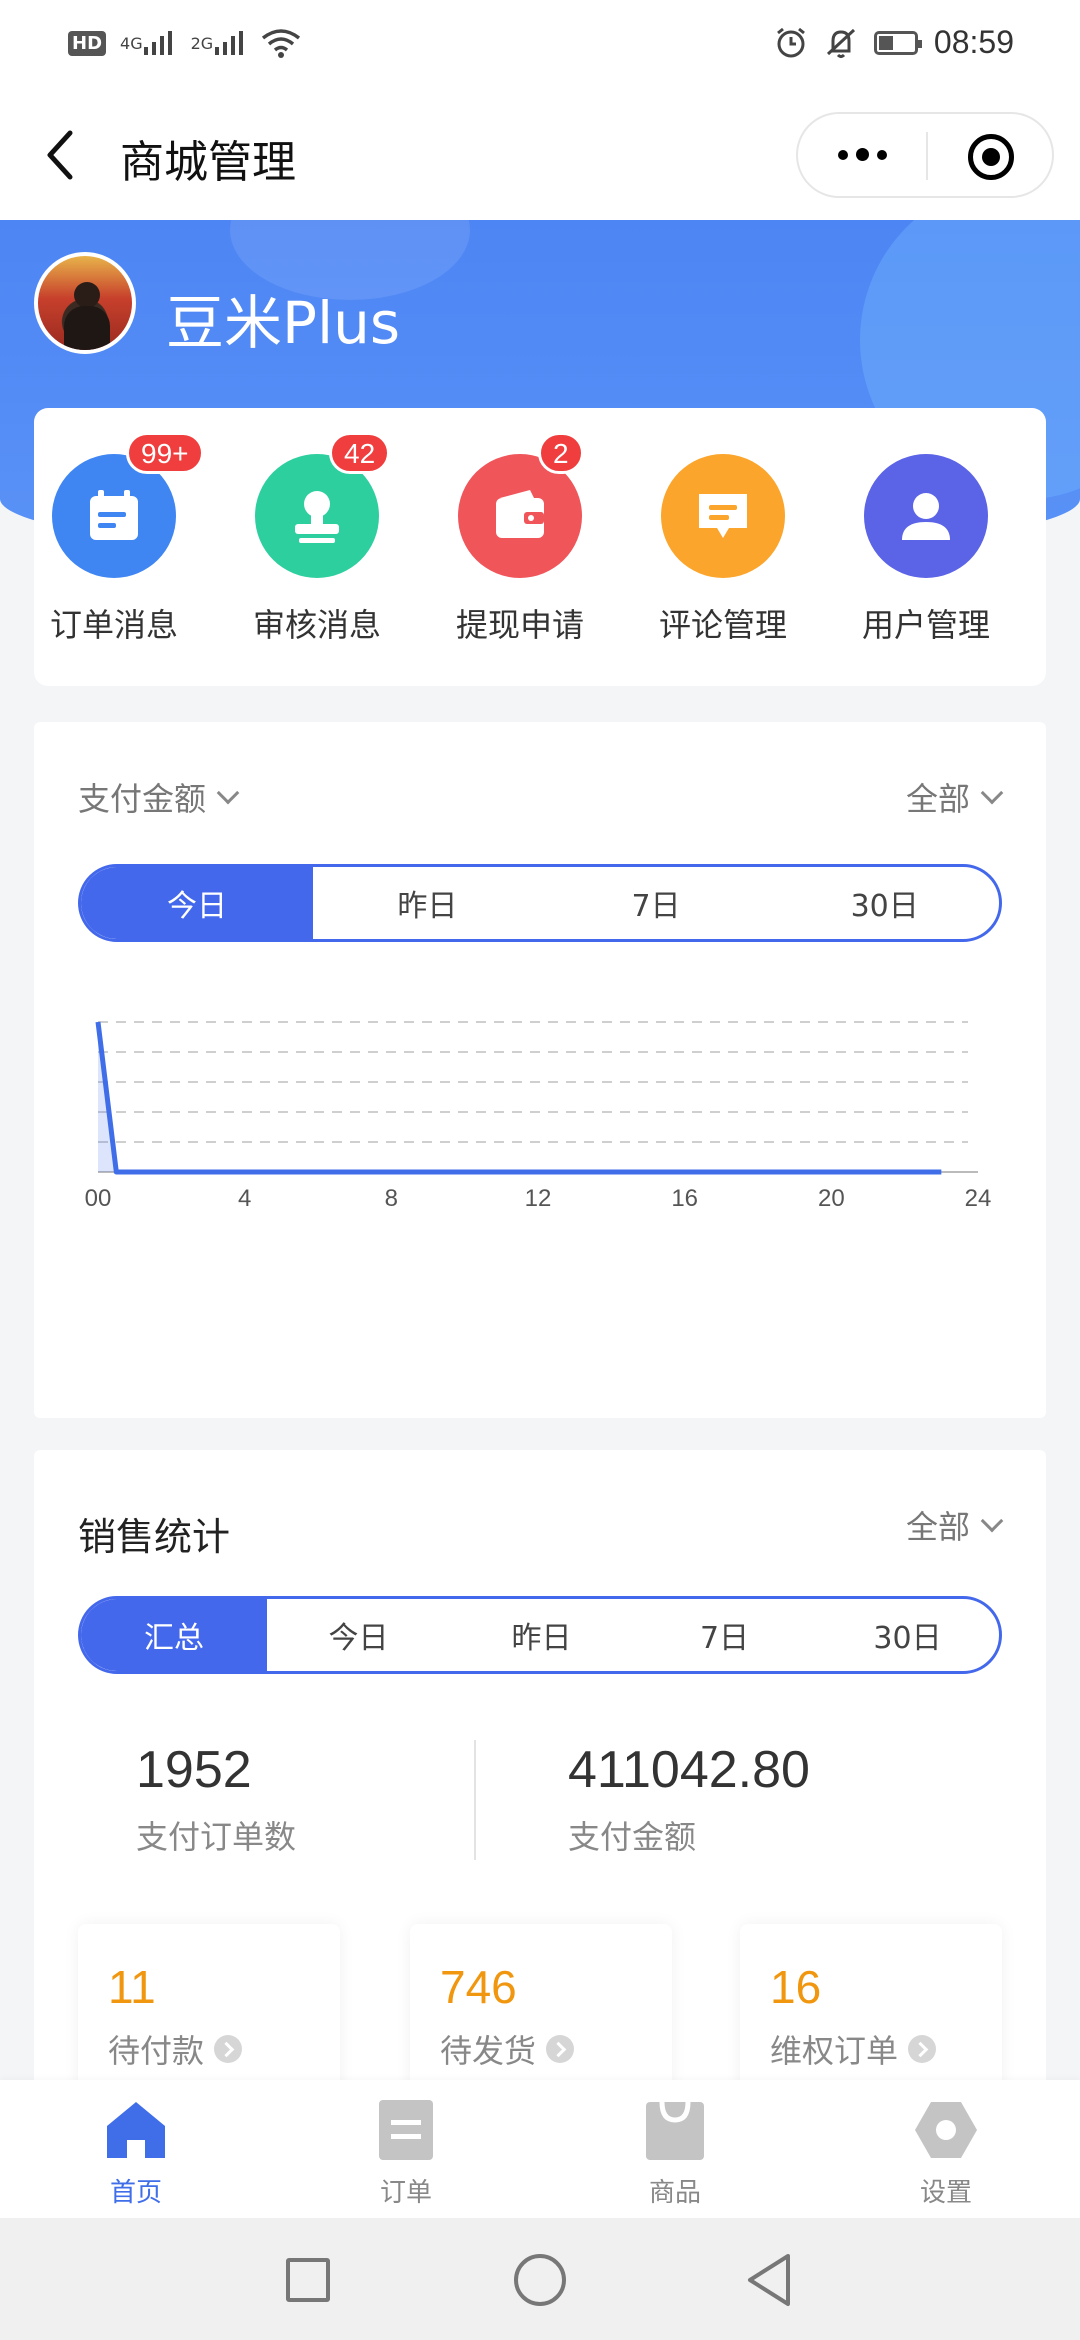 The width and height of the screenshot is (1080, 2340). Describe the element at coordinates (796, 1987) in the screenshot. I see `dispute-orders-count: 16` at that location.